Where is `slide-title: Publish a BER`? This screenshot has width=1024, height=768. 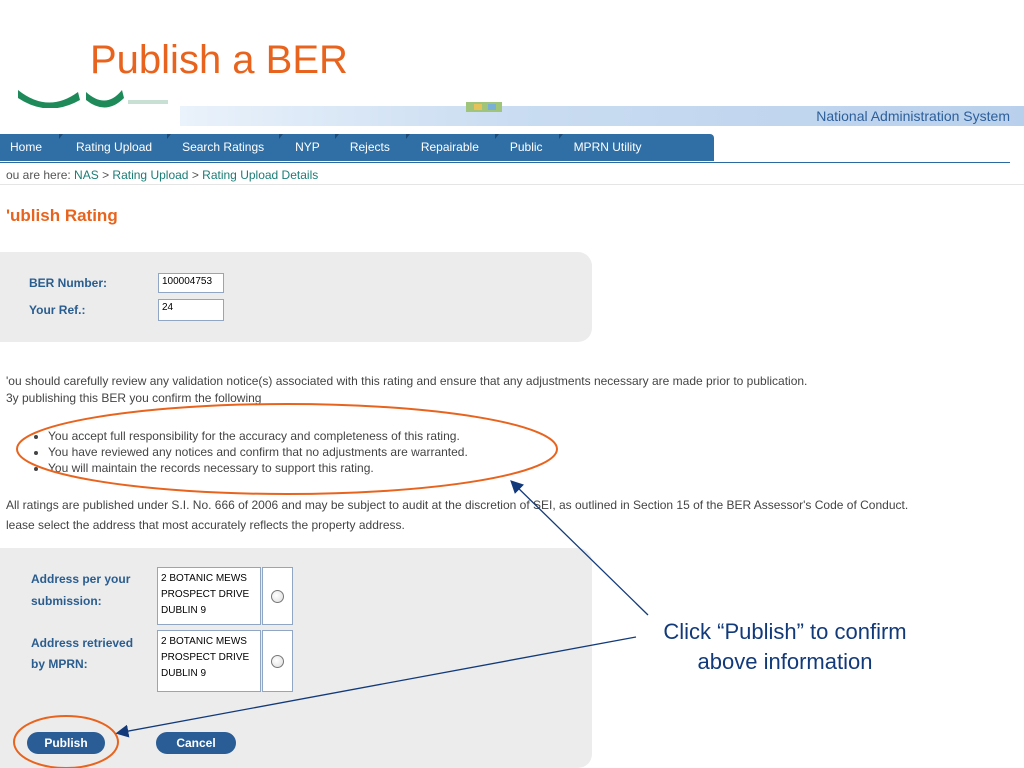
slide-title: Publish a BER is located at coordinates (219, 60).